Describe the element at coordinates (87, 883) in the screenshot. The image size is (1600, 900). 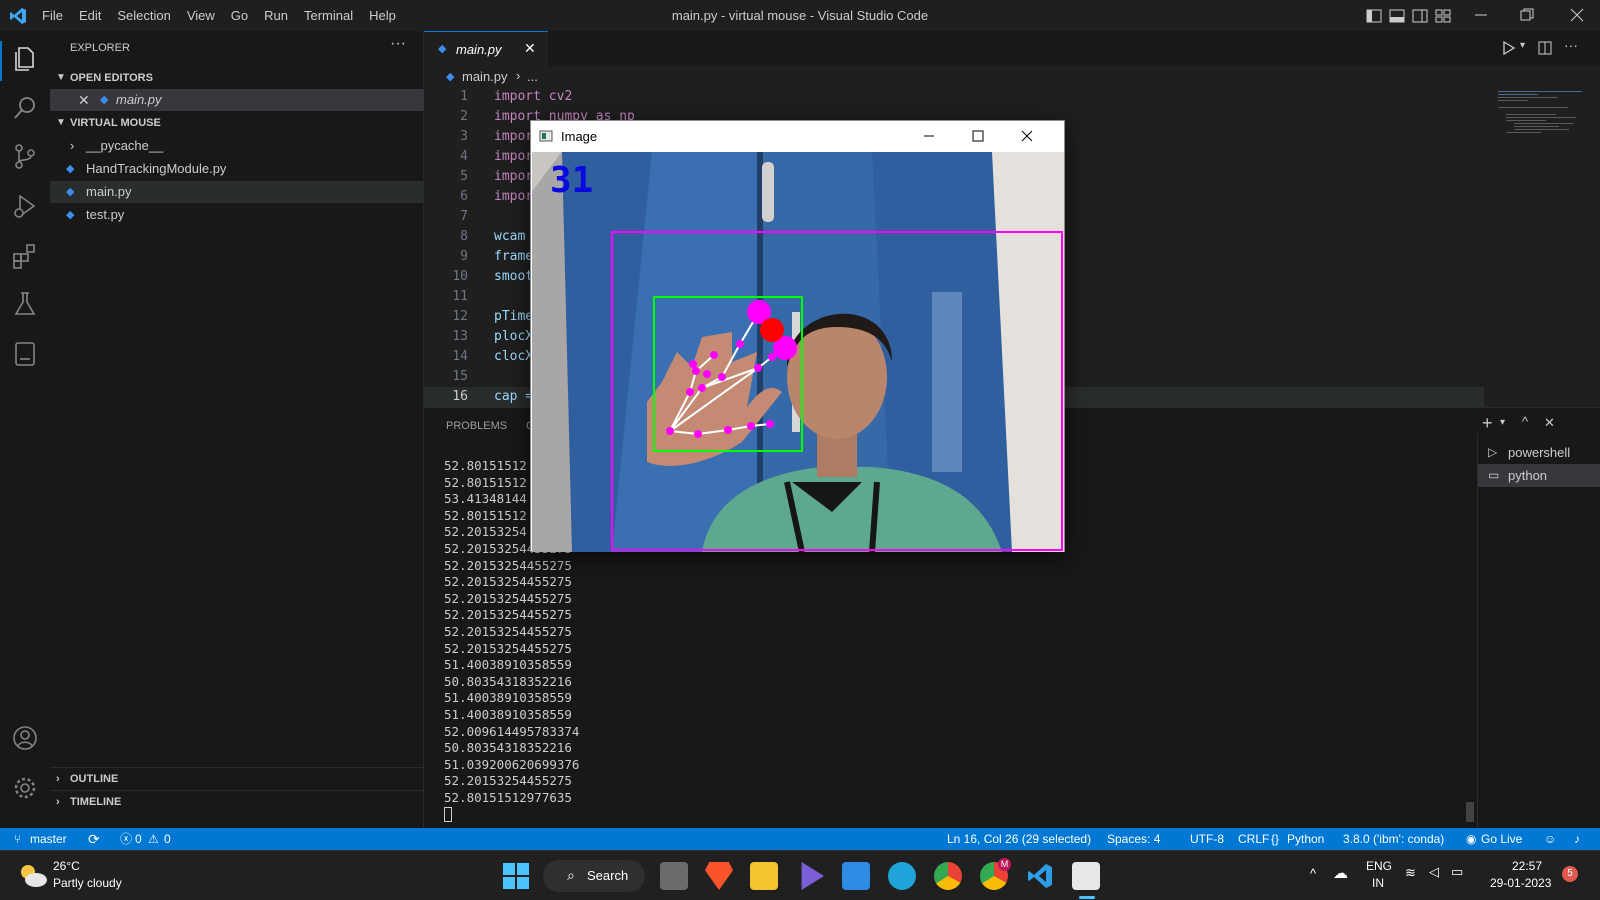
I see `weather-desc: Partly cloudy` at that location.